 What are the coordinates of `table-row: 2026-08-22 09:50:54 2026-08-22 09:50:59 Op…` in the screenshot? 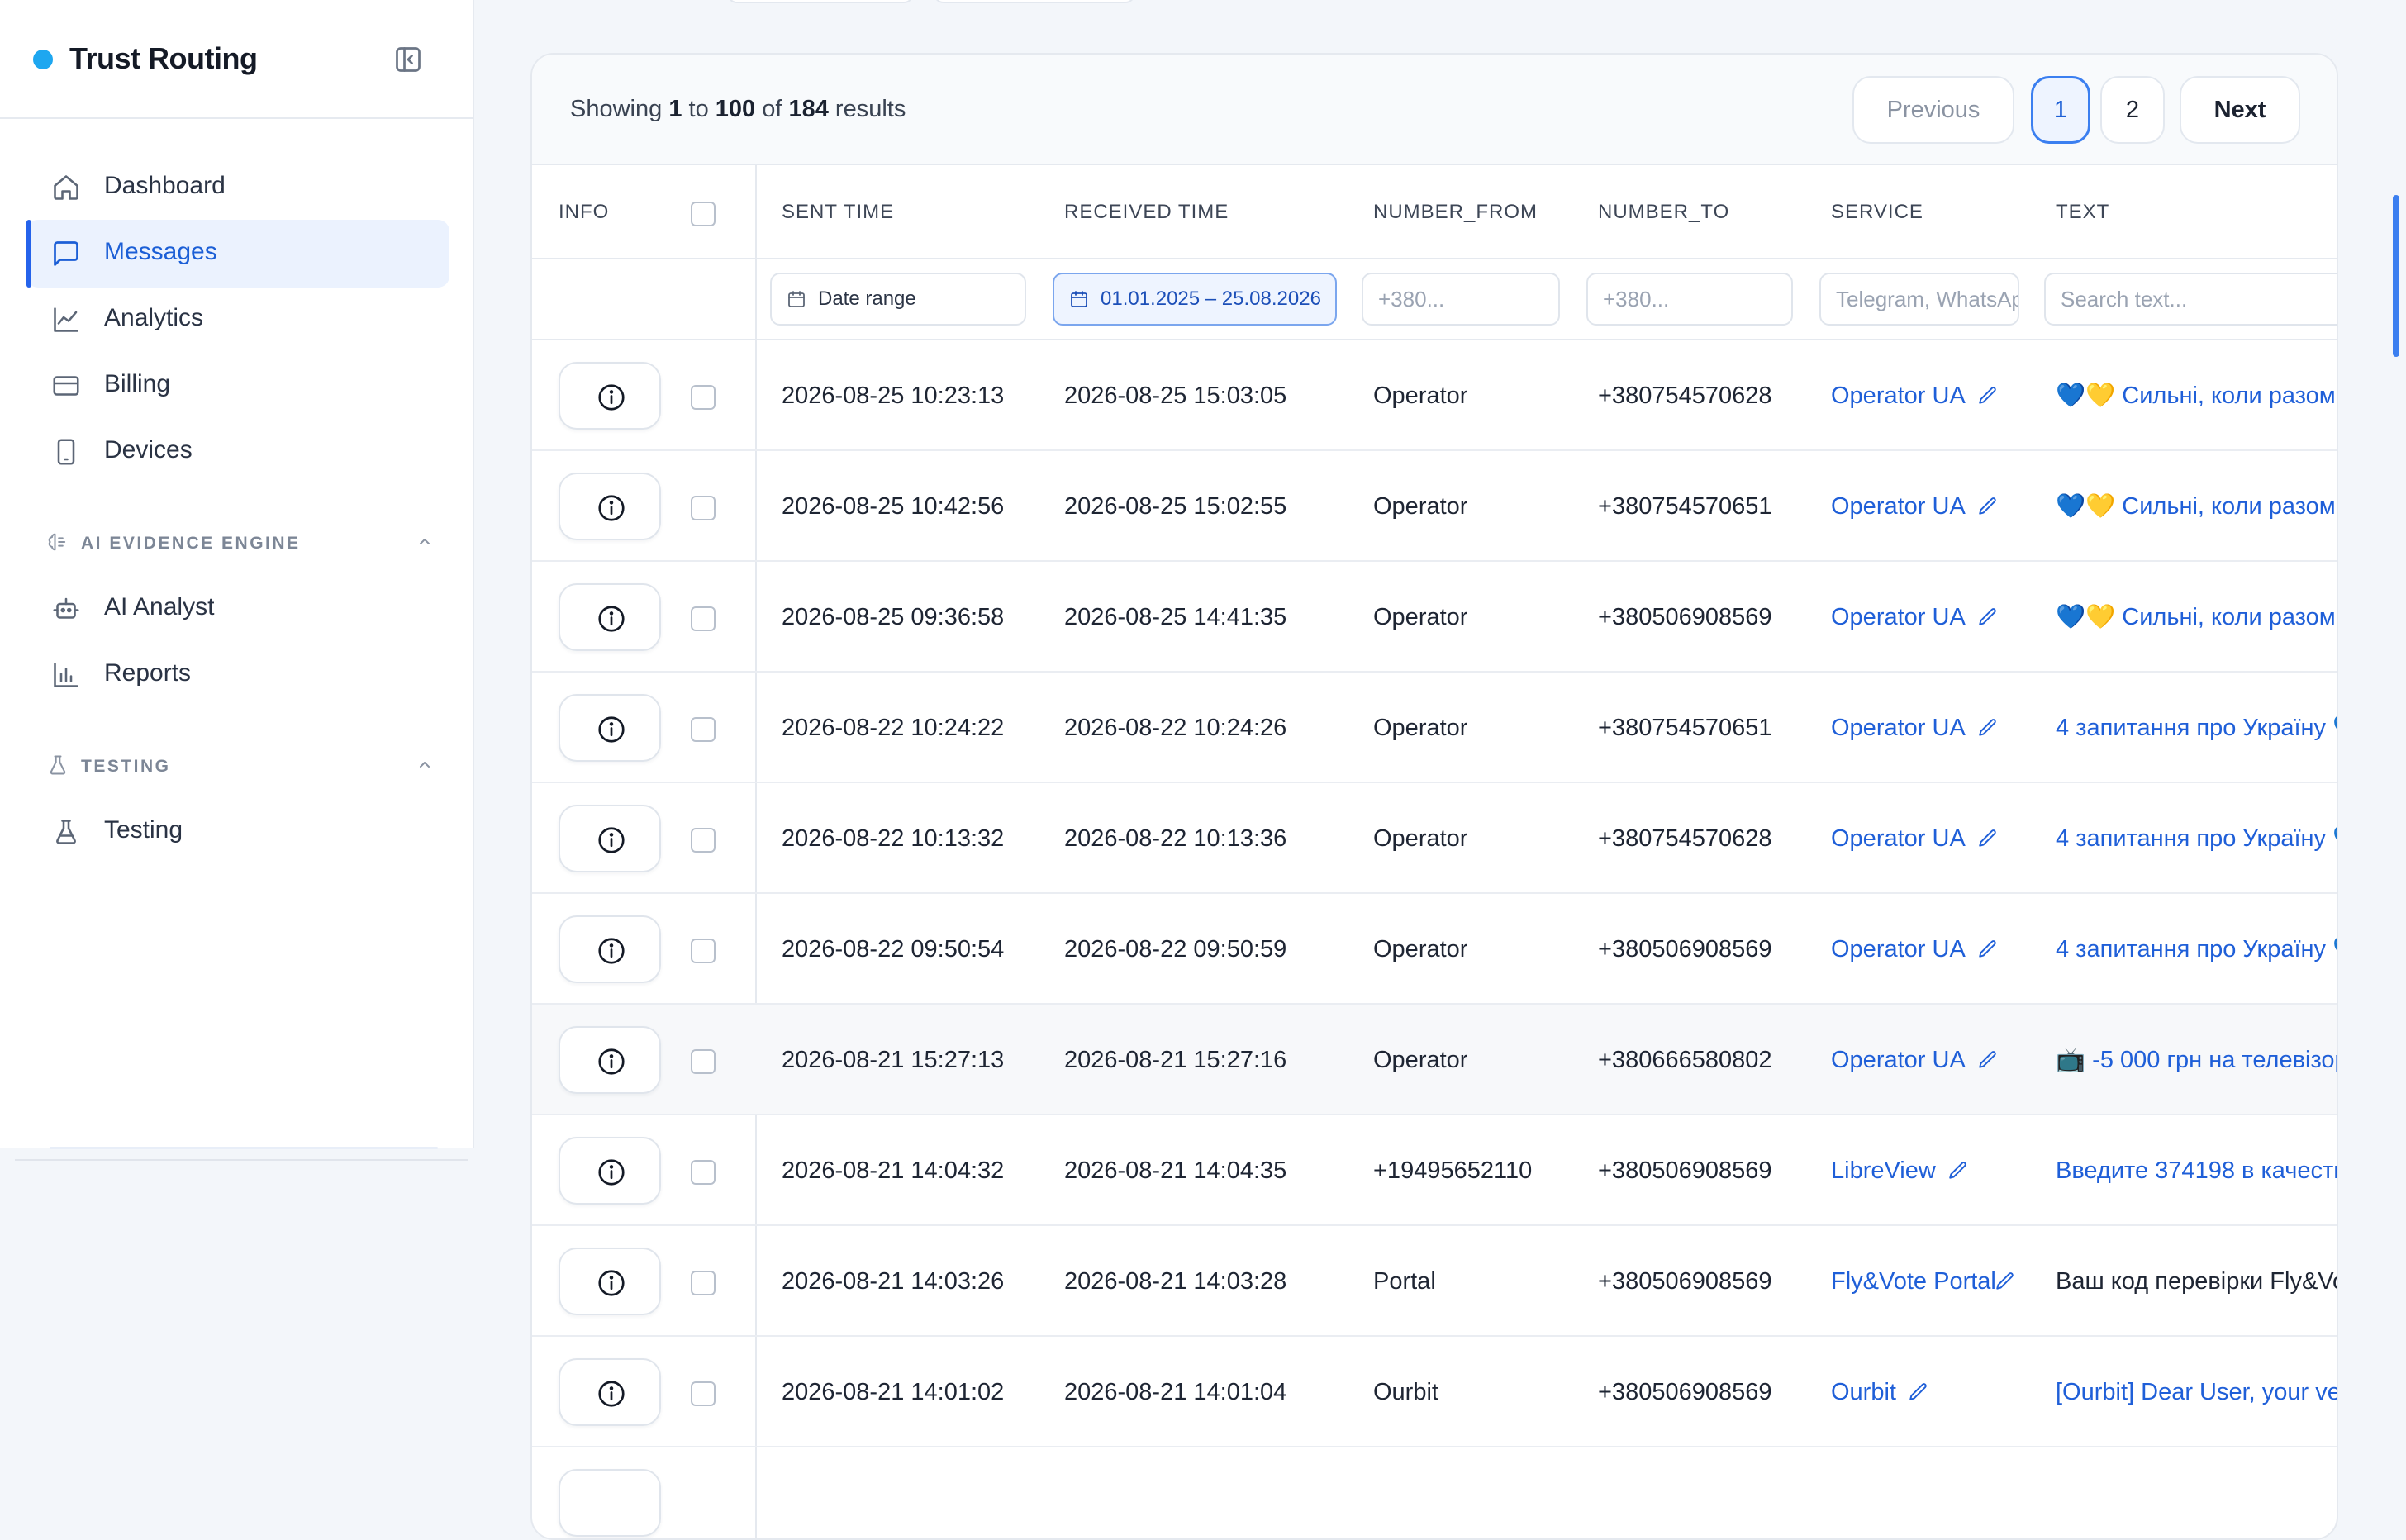 It's located at (1434, 950).